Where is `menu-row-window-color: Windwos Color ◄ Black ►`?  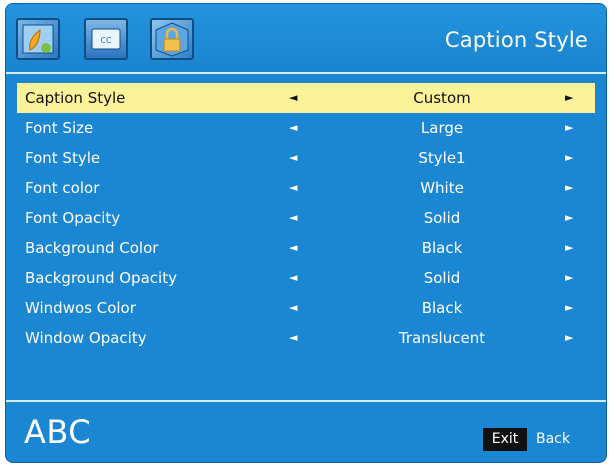 menu-row-window-color: Windwos Color ◄ Black ► is located at coordinates (306, 308).